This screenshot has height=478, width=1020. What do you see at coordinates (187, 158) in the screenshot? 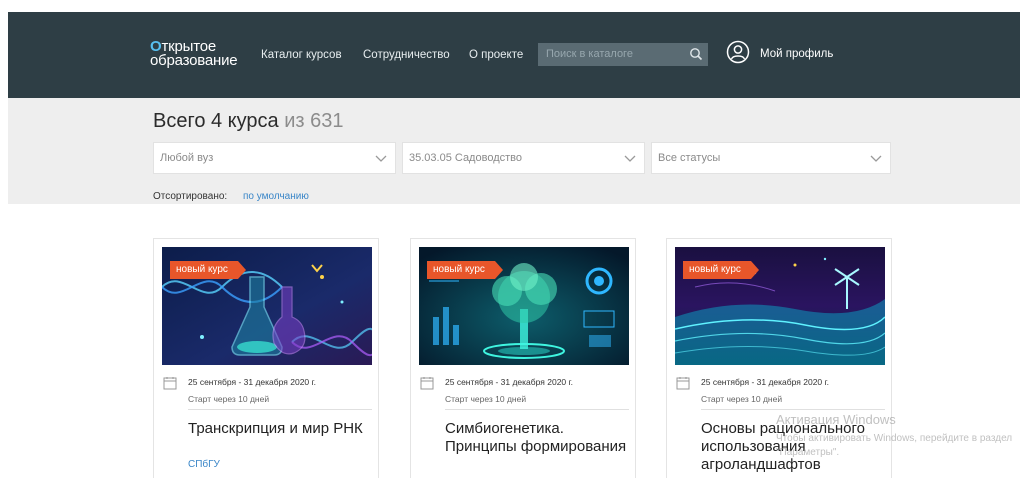
I see `university-select-value: Любой вуз` at bounding box center [187, 158].